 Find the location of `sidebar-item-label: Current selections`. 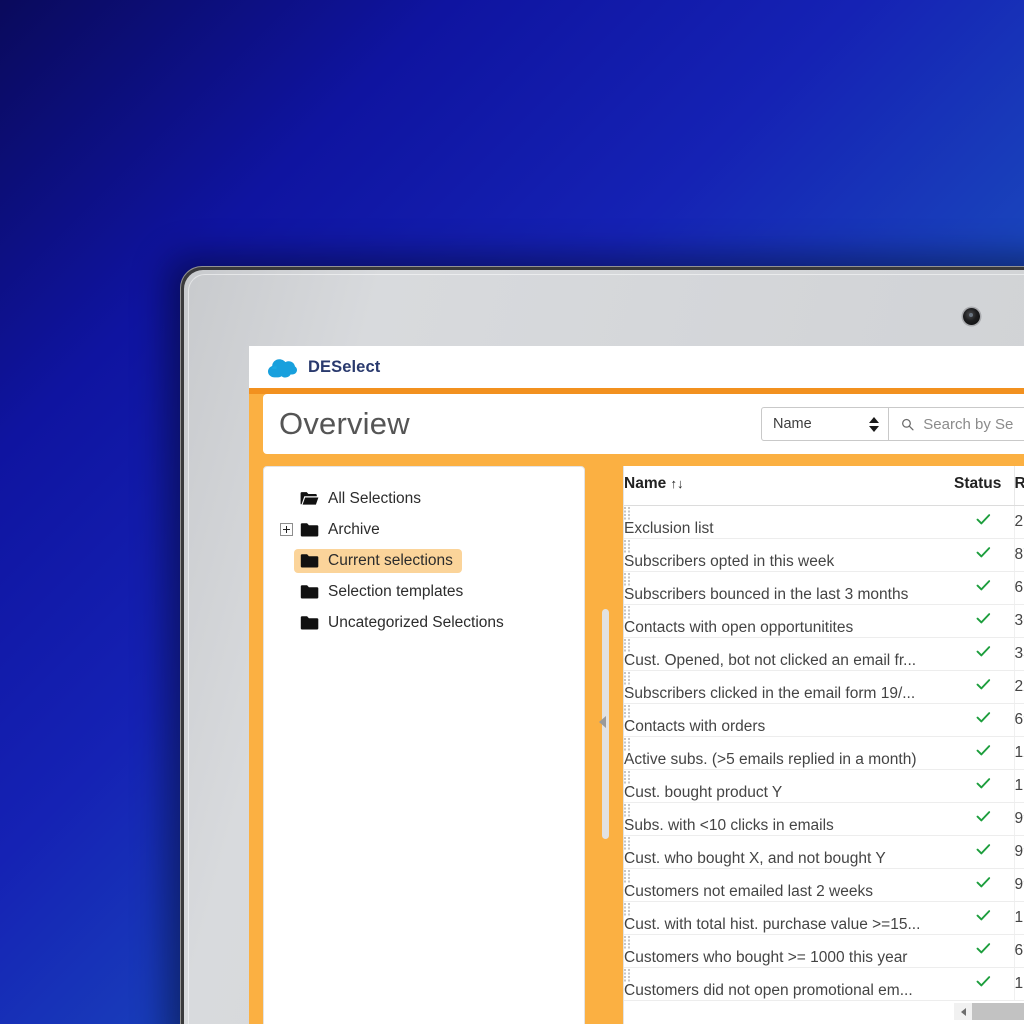

sidebar-item-label: Current selections is located at coordinates (390, 560).